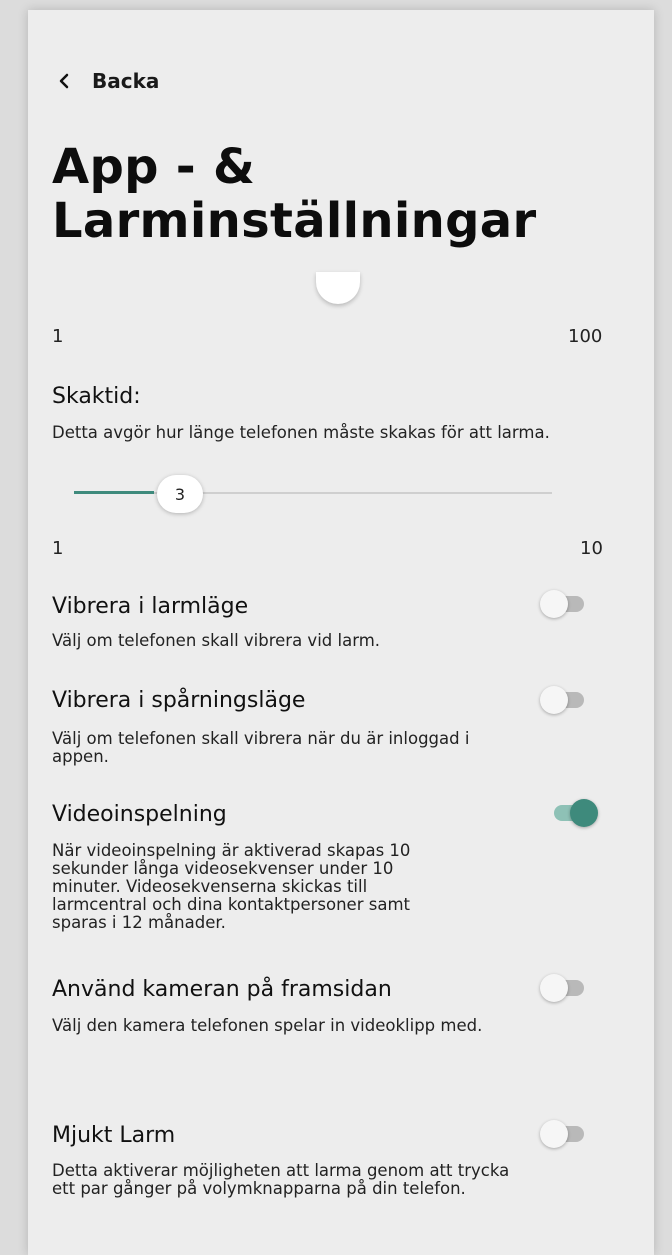  What do you see at coordinates (222, 989) in the screenshot?
I see `setting-title-front-camera: Använd kameran på framsidan` at bounding box center [222, 989].